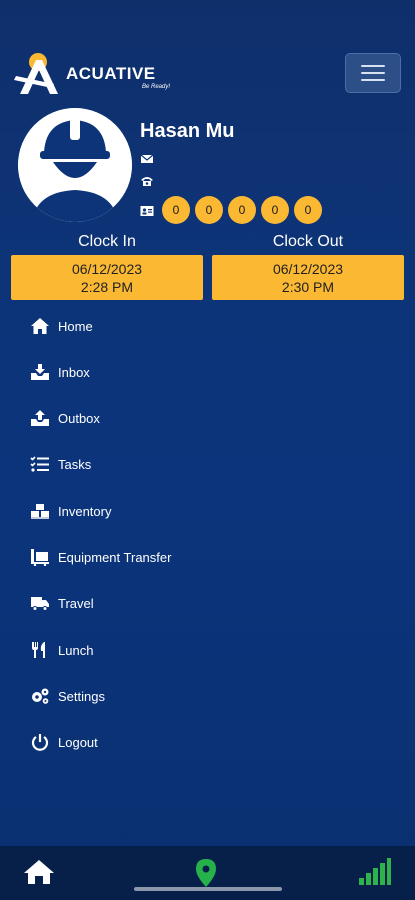 The width and height of the screenshot is (415, 900). I want to click on menu-item-inventory: Inventory, so click(180, 511).